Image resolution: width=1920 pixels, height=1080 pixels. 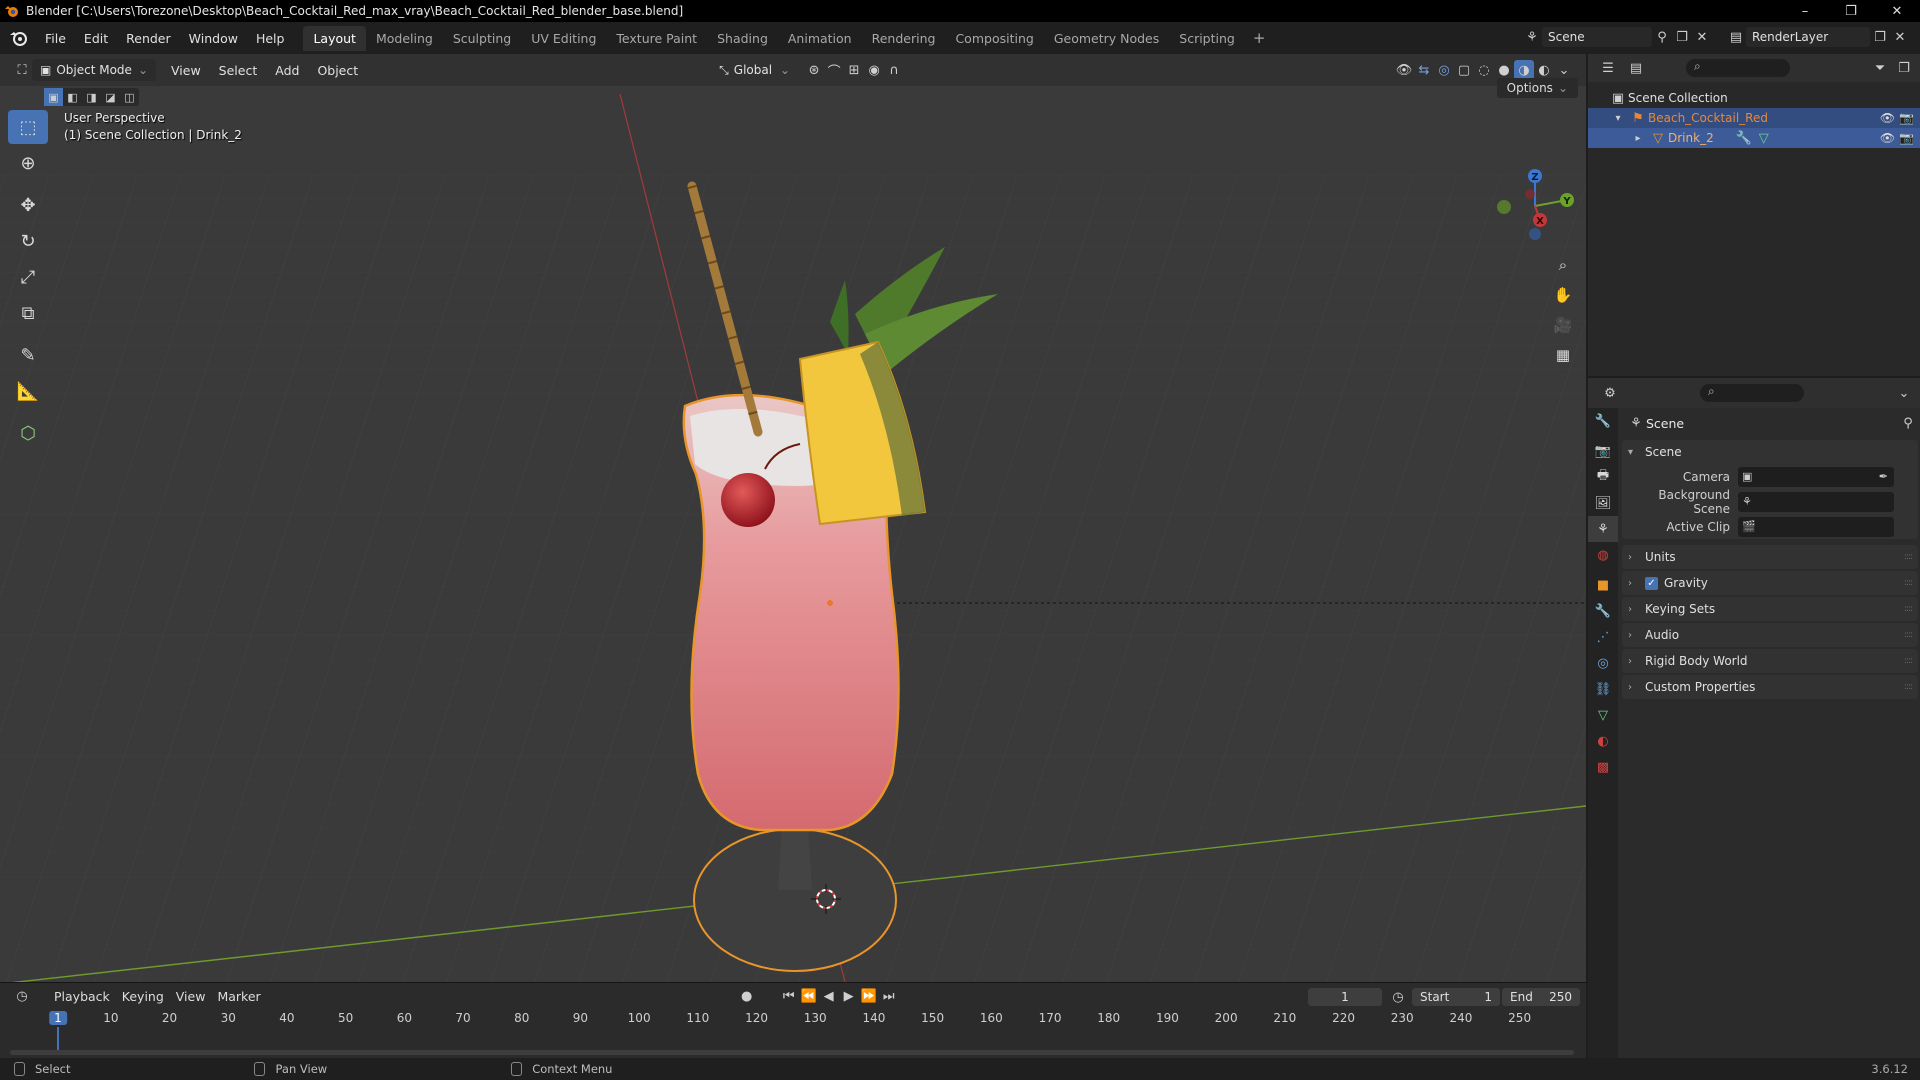 What do you see at coordinates (1603, 421) in the screenshot?
I see `tool-tab-icon: 🔧` at bounding box center [1603, 421].